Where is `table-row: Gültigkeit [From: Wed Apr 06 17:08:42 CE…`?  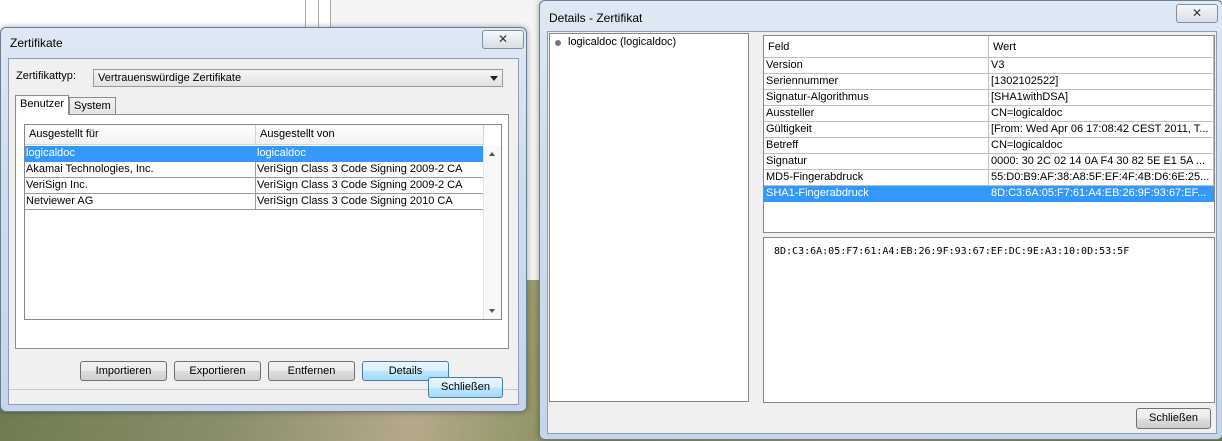 table-row: Gültigkeit [From: Wed Apr 06 17:08:42 CE… is located at coordinates (989, 130).